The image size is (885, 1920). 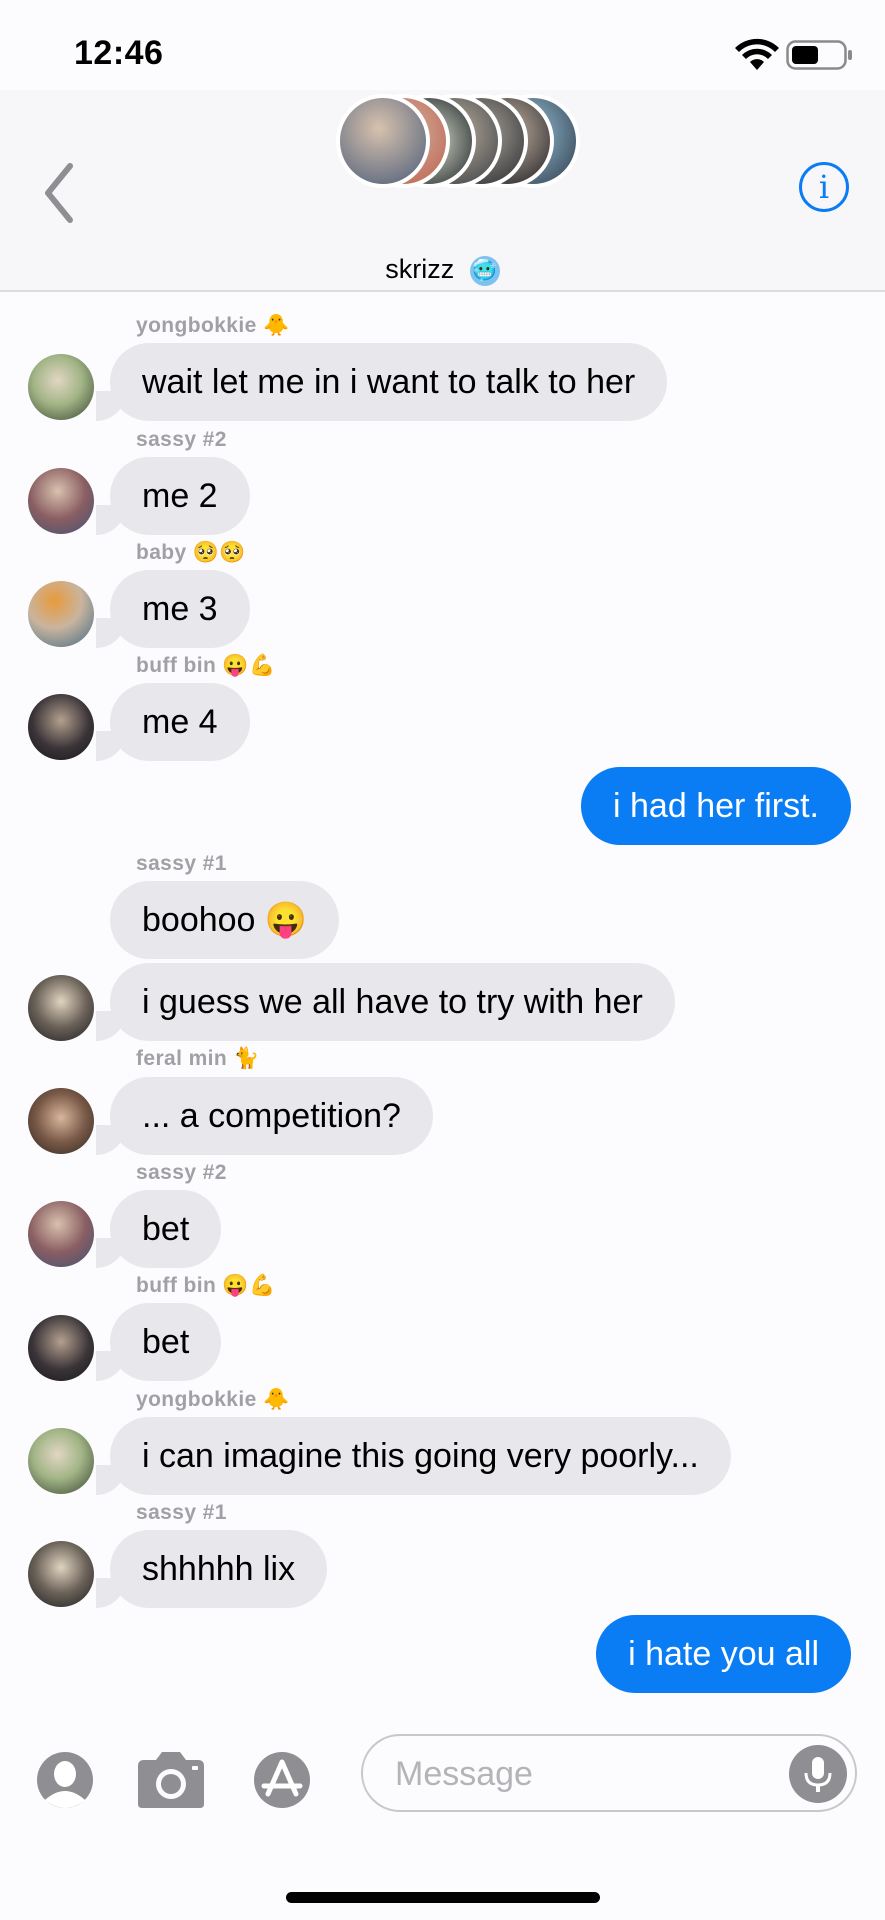 What do you see at coordinates (443, 1897) in the screenshot?
I see `home-indicator` at bounding box center [443, 1897].